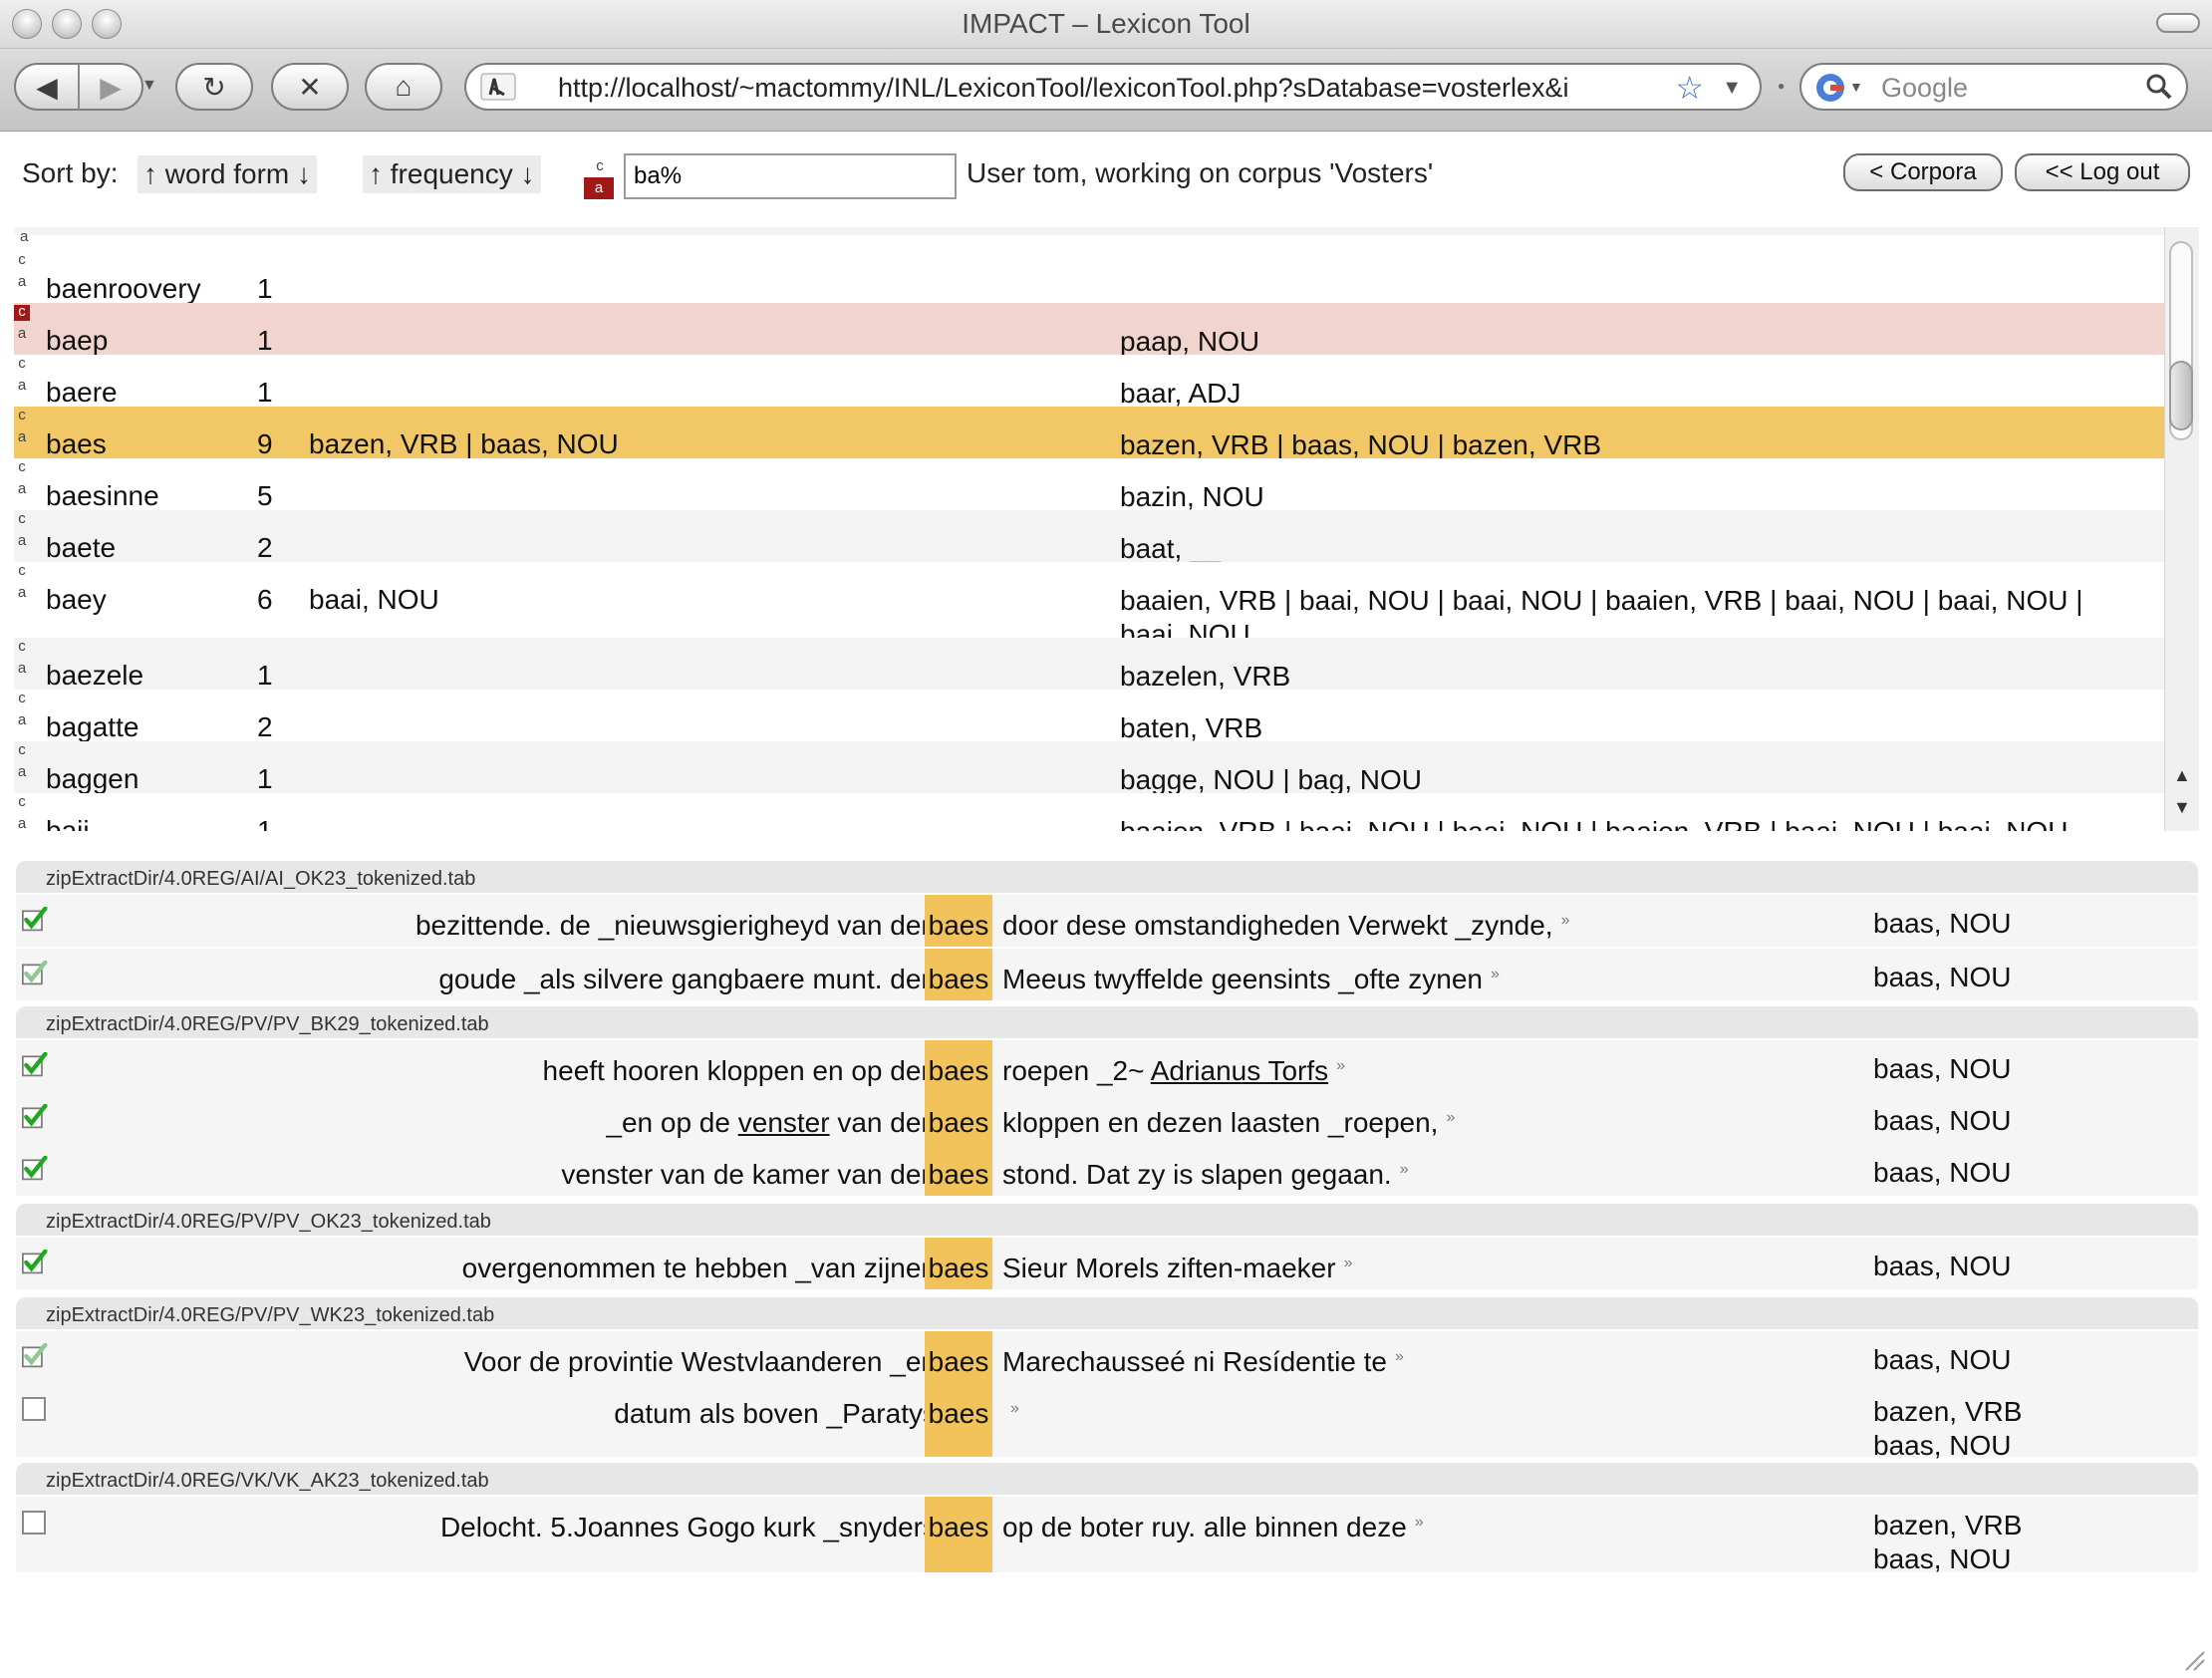 This screenshot has width=2212, height=1678. Describe the element at coordinates (149, 86) in the screenshot. I see `history-dropdown-icon: ▼` at that location.